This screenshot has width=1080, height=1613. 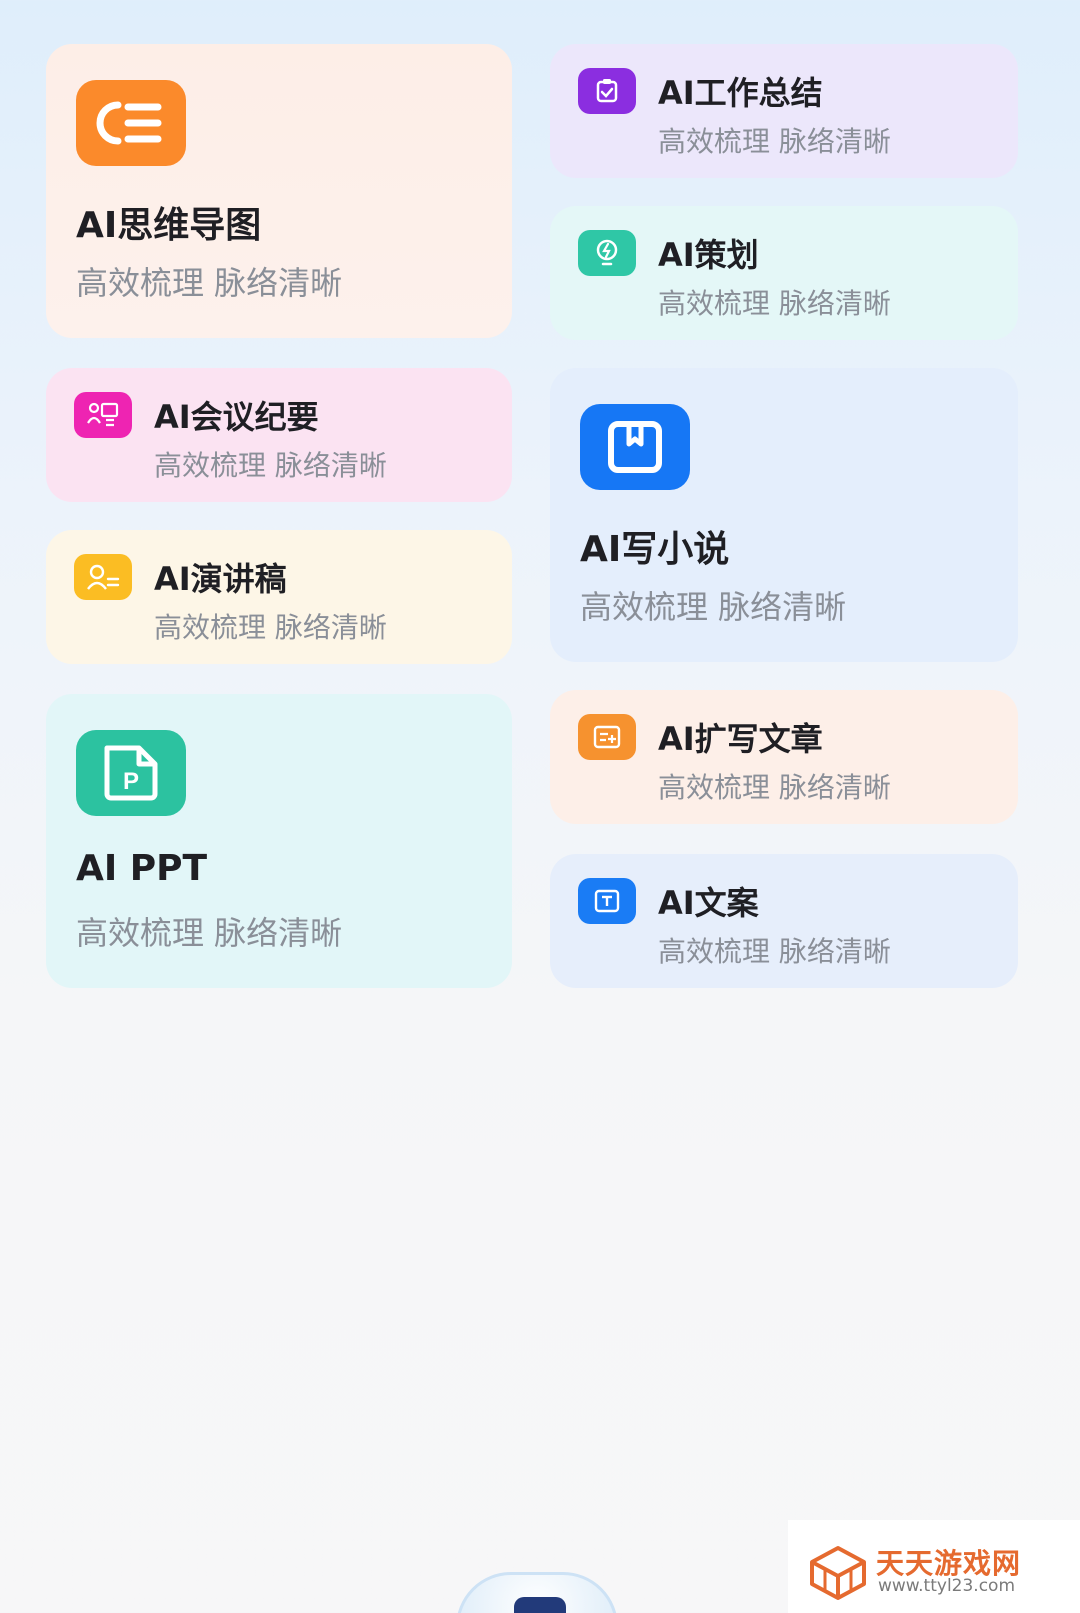 I want to click on watermark-logo-icon, so click(x=838, y=1572).